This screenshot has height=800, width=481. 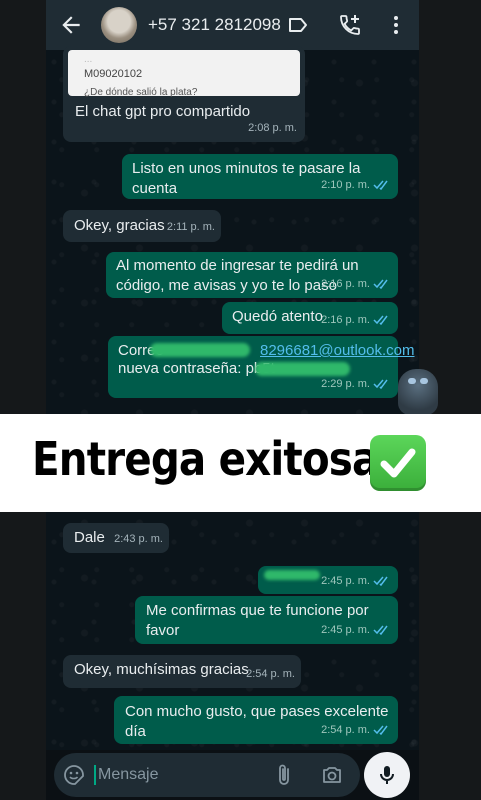 What do you see at coordinates (355, 384) in the screenshot?
I see `message-time: 2:29 p. m.` at bounding box center [355, 384].